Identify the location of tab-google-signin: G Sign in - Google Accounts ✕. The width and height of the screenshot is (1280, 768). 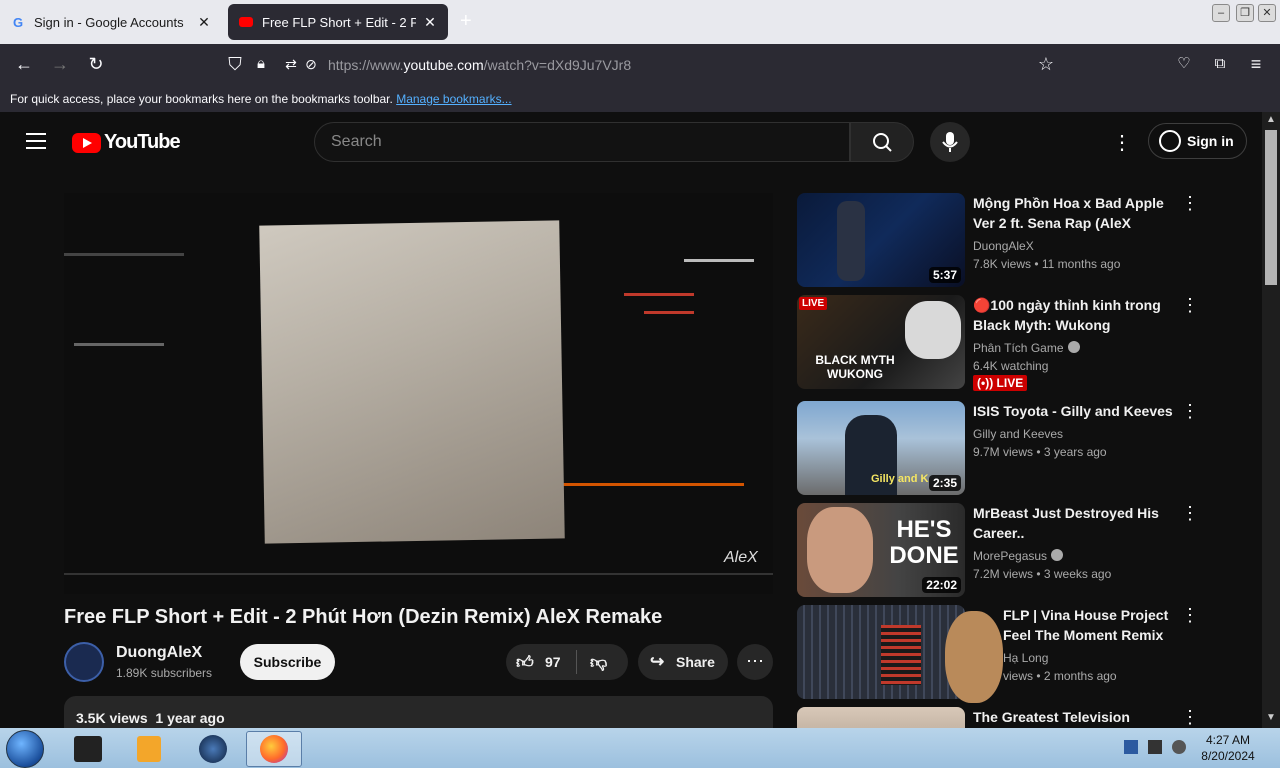
(111, 22).